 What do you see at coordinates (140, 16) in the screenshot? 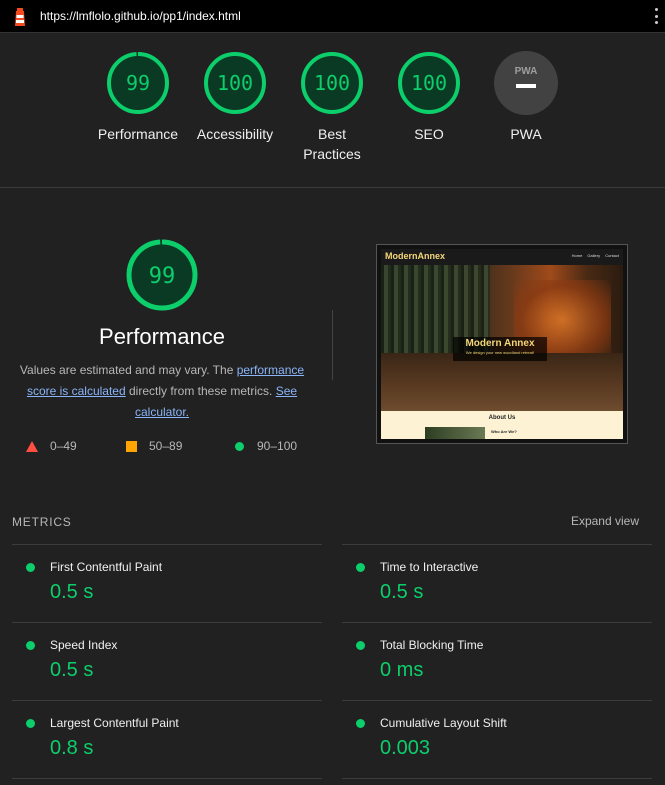
I see `page-url: https://lmflolo.github.io/pp1/index.html` at bounding box center [140, 16].